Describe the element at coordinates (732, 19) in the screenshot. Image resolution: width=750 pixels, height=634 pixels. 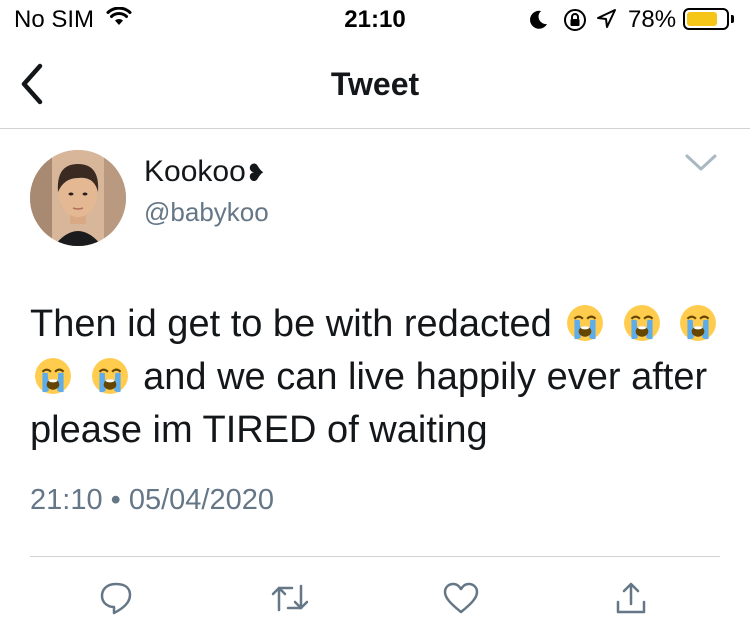
I see `battery-cap` at that location.